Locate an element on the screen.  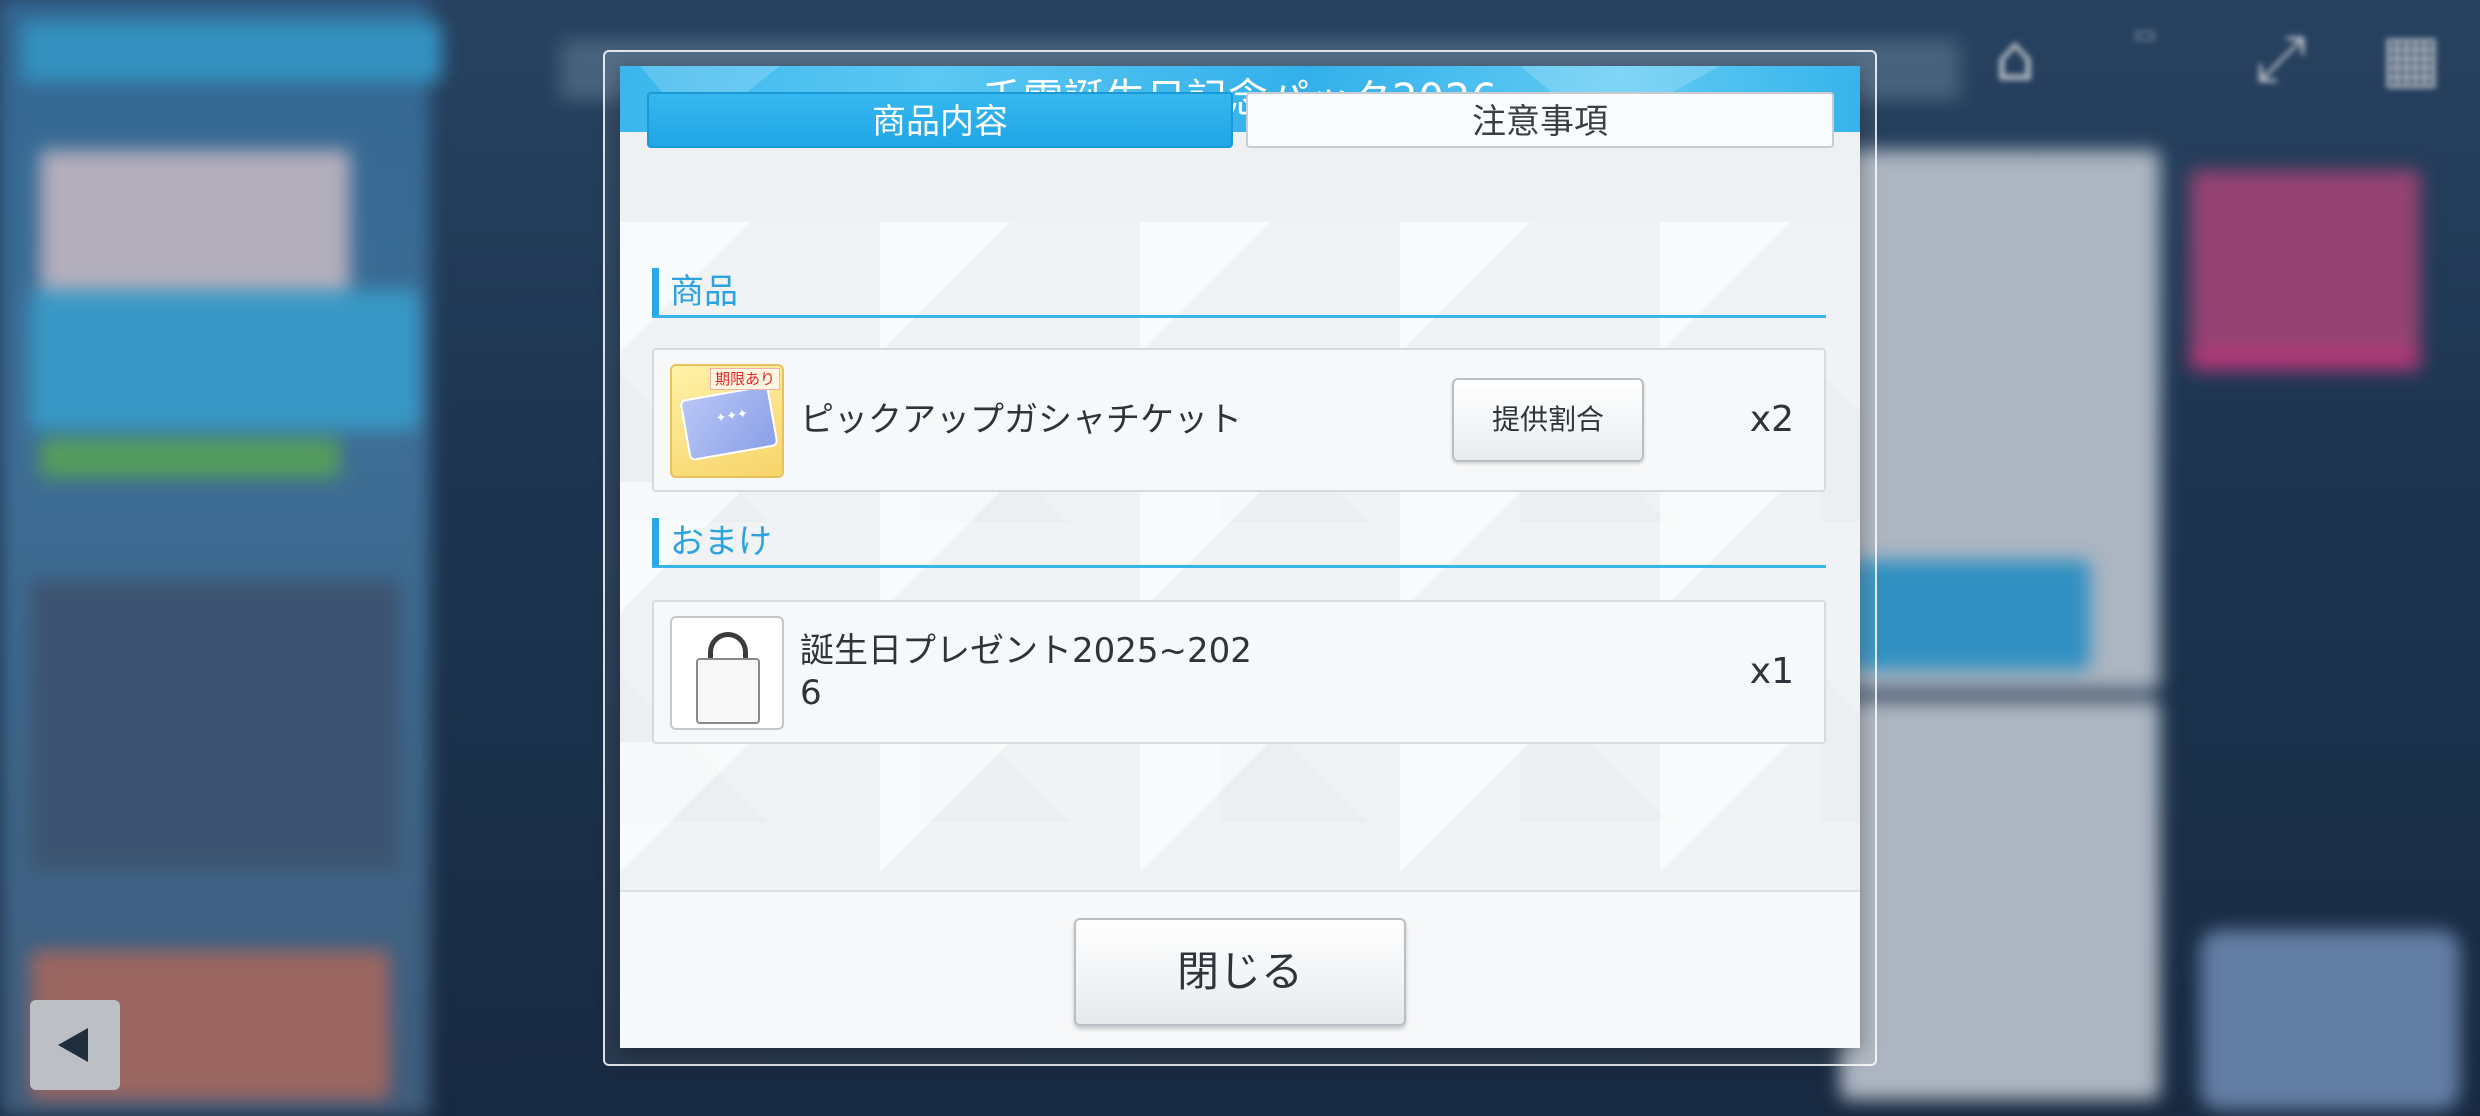
item-quantity: x1 is located at coordinates (1771, 671).